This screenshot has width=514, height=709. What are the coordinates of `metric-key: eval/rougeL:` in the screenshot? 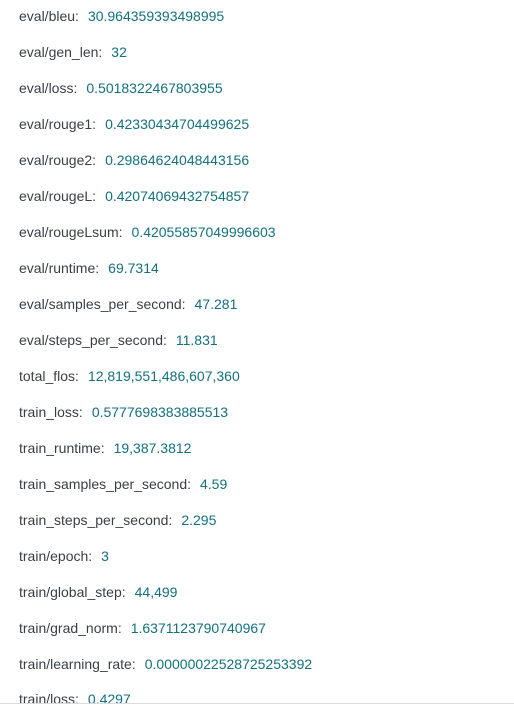 It's located at (58, 196).